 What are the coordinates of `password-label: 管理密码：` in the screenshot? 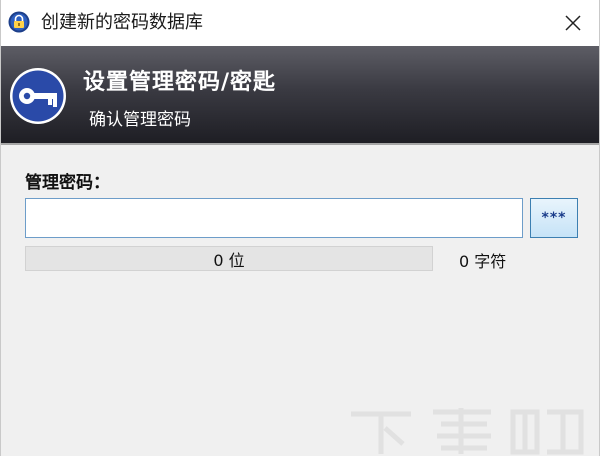 It's located at (67, 183).